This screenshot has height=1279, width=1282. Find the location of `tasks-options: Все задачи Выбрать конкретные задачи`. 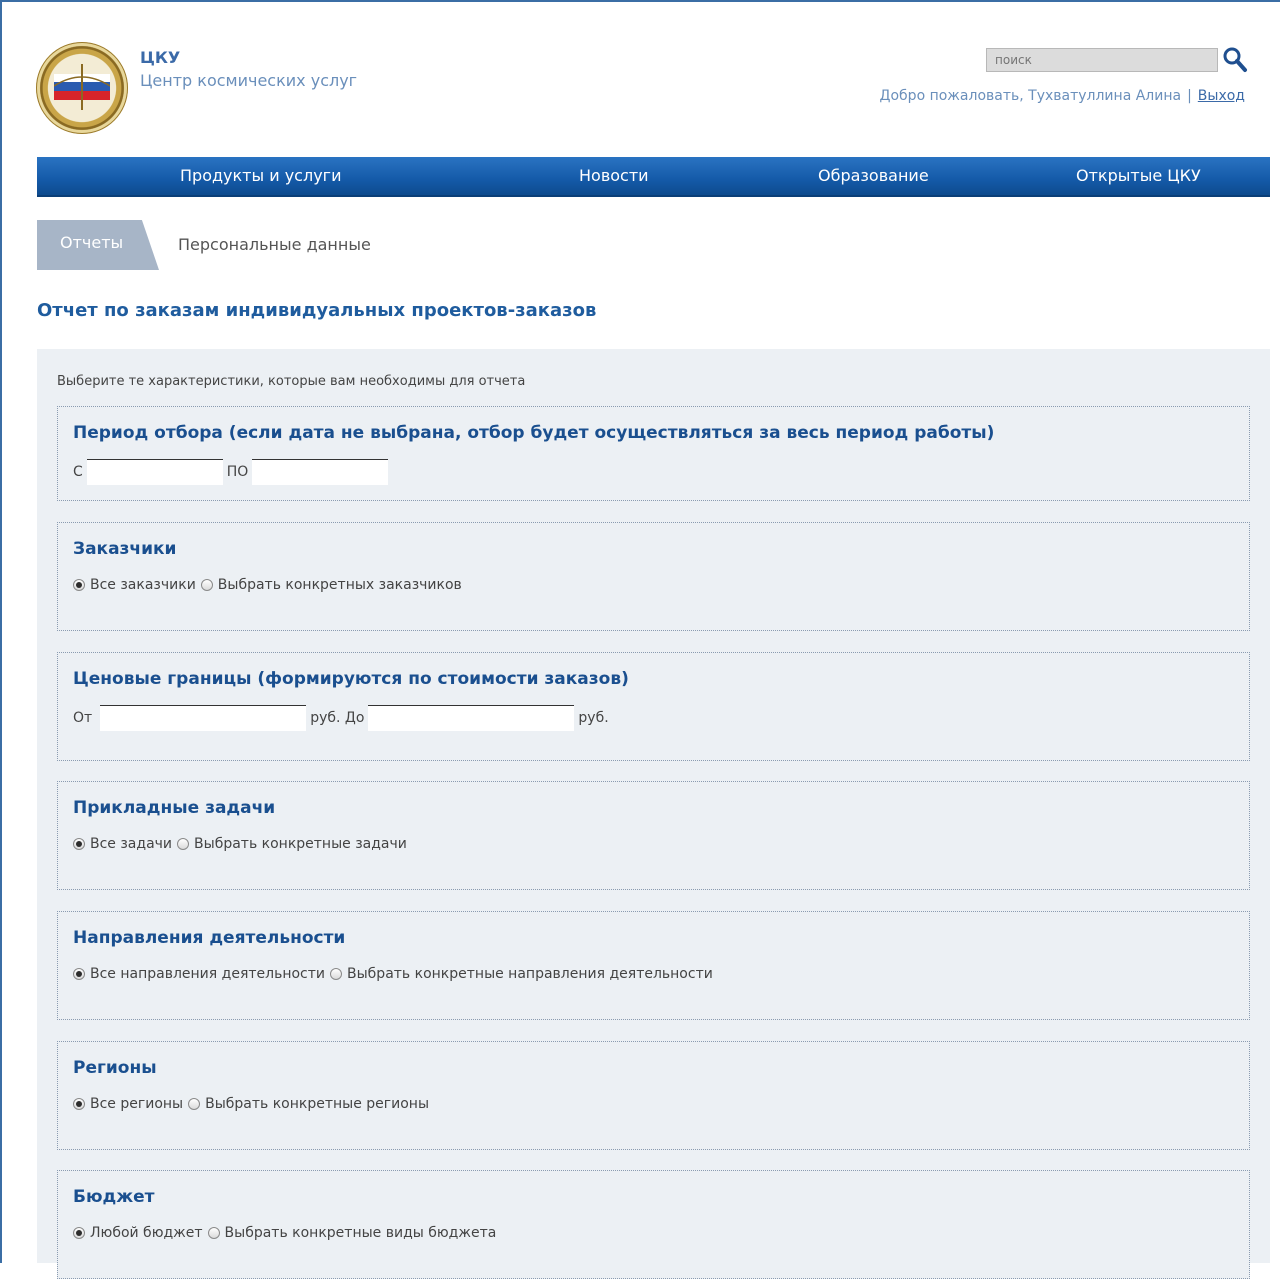

tasks-options: Все задачи Выбрать конкретные задачи is located at coordinates (240, 844).